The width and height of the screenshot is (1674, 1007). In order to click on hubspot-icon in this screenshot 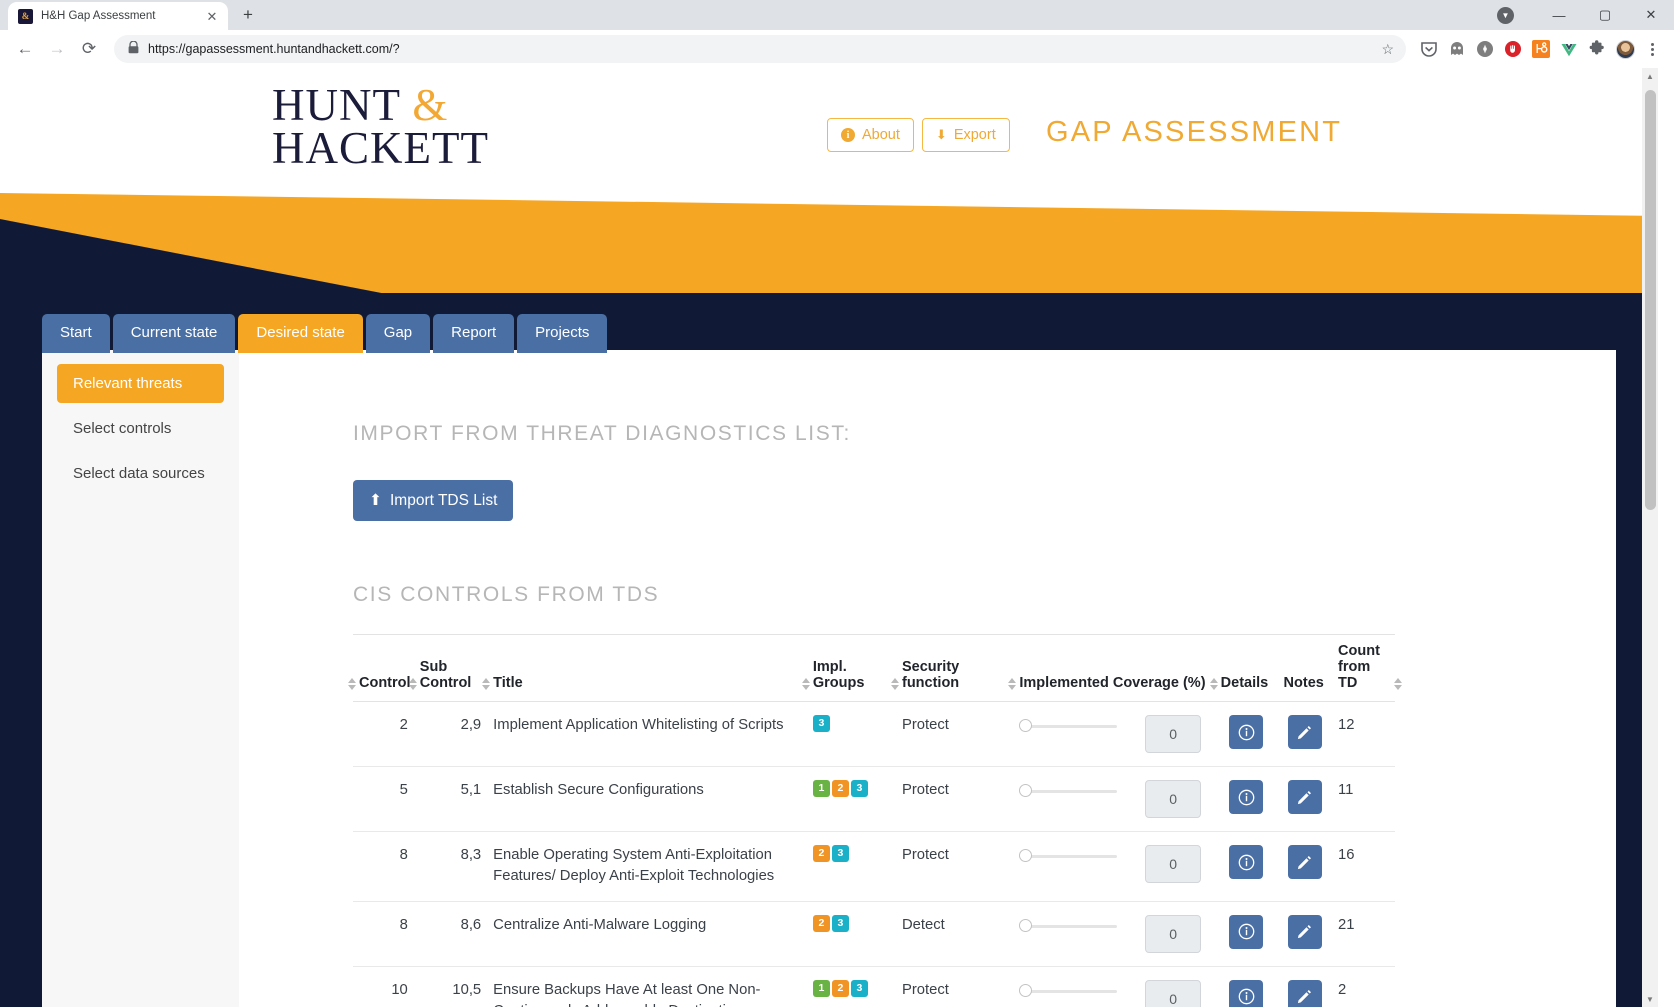, I will do `click(1541, 49)`.